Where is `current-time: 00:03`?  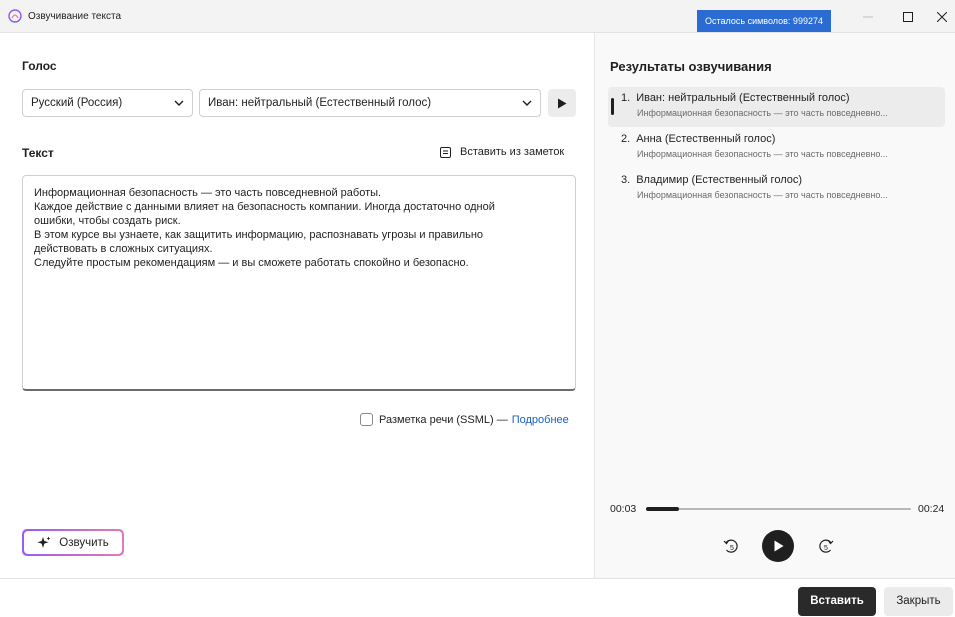 current-time: 00:03 is located at coordinates (623, 509).